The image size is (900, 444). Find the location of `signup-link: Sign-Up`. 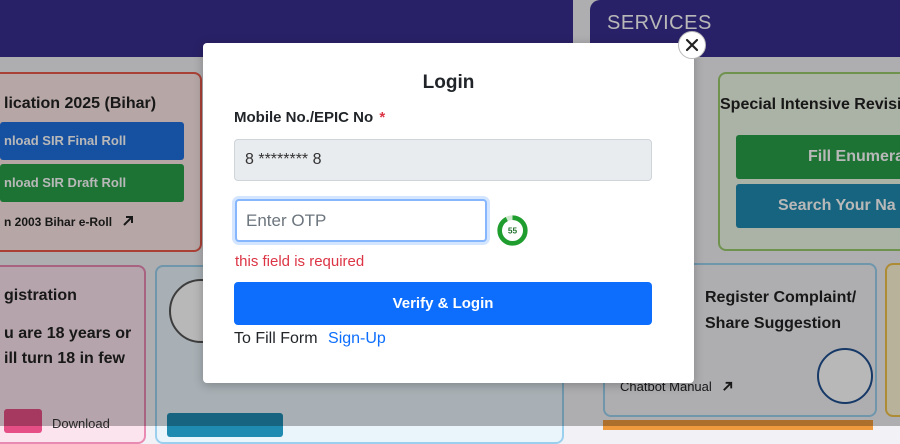

signup-link: Sign-Up is located at coordinates (357, 338).